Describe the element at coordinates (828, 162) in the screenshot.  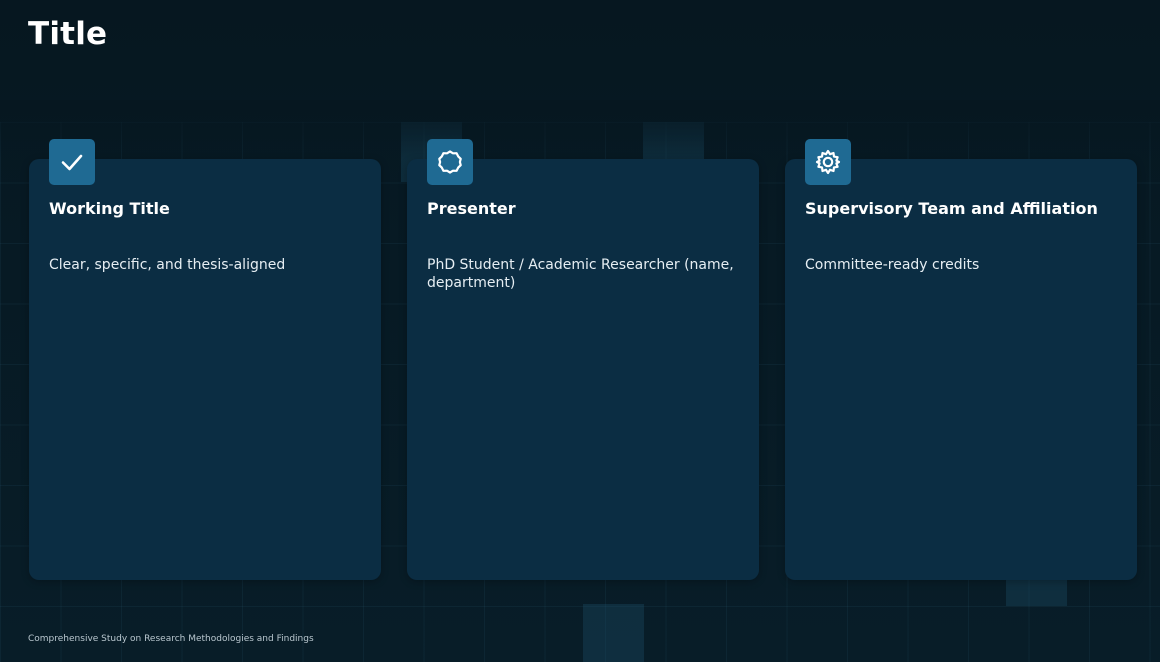
I see `gear-icon` at that location.